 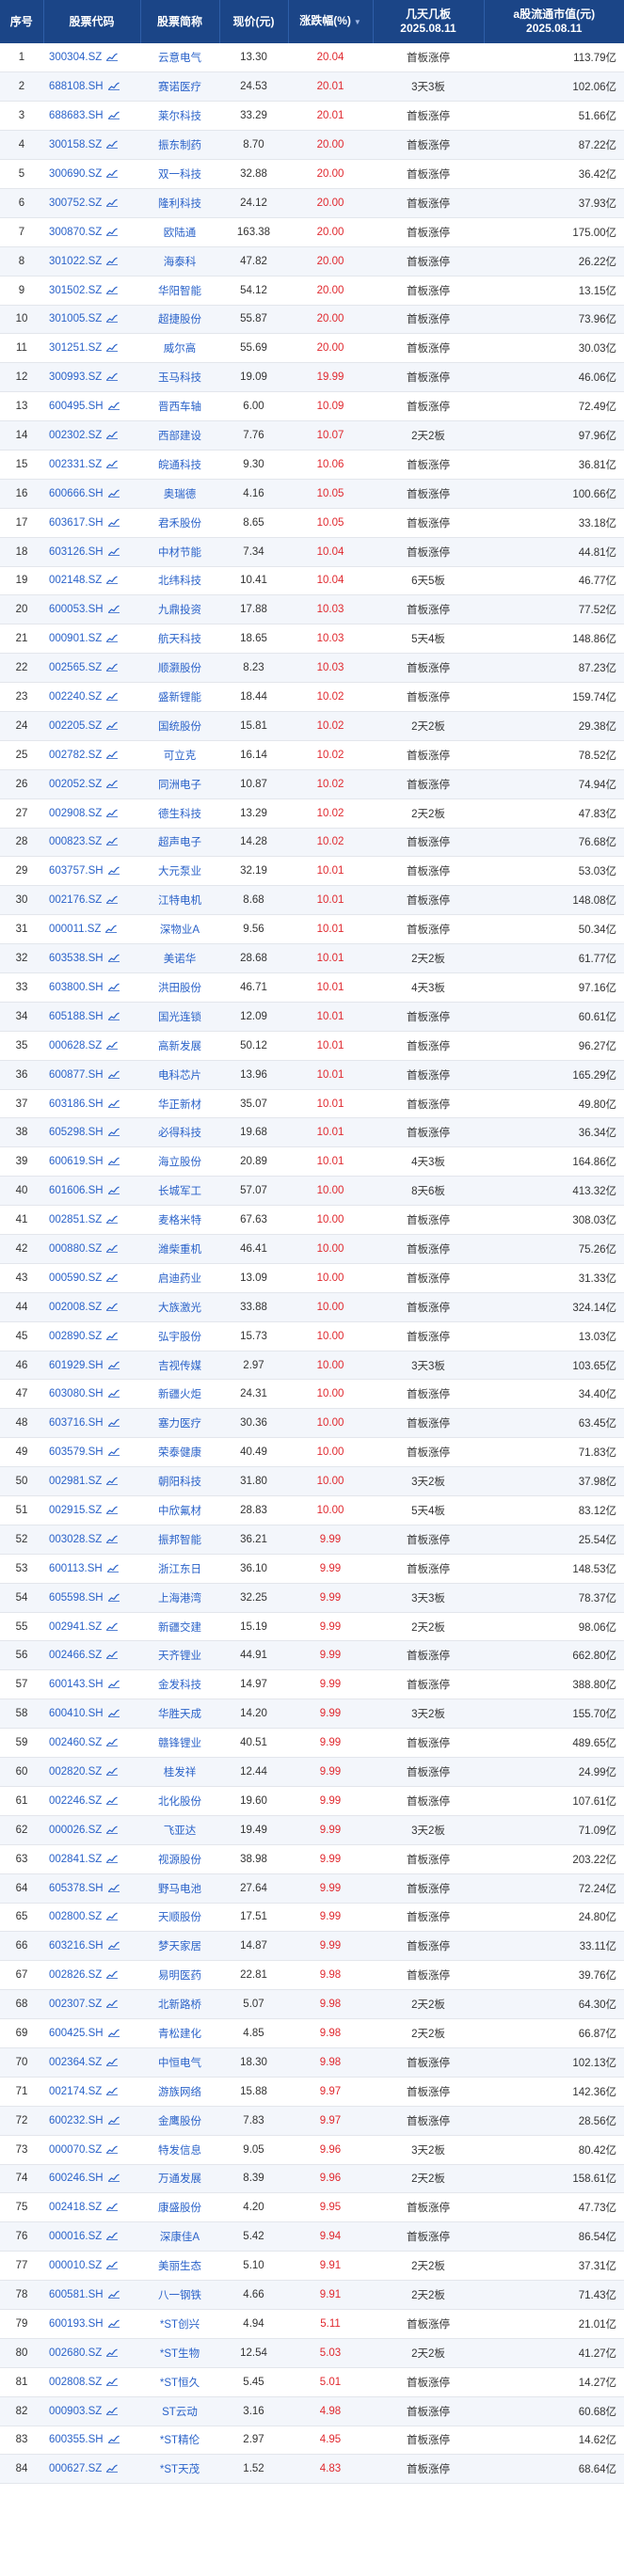 I want to click on stock-name-link: 赣锋锂业, so click(x=179, y=1743).